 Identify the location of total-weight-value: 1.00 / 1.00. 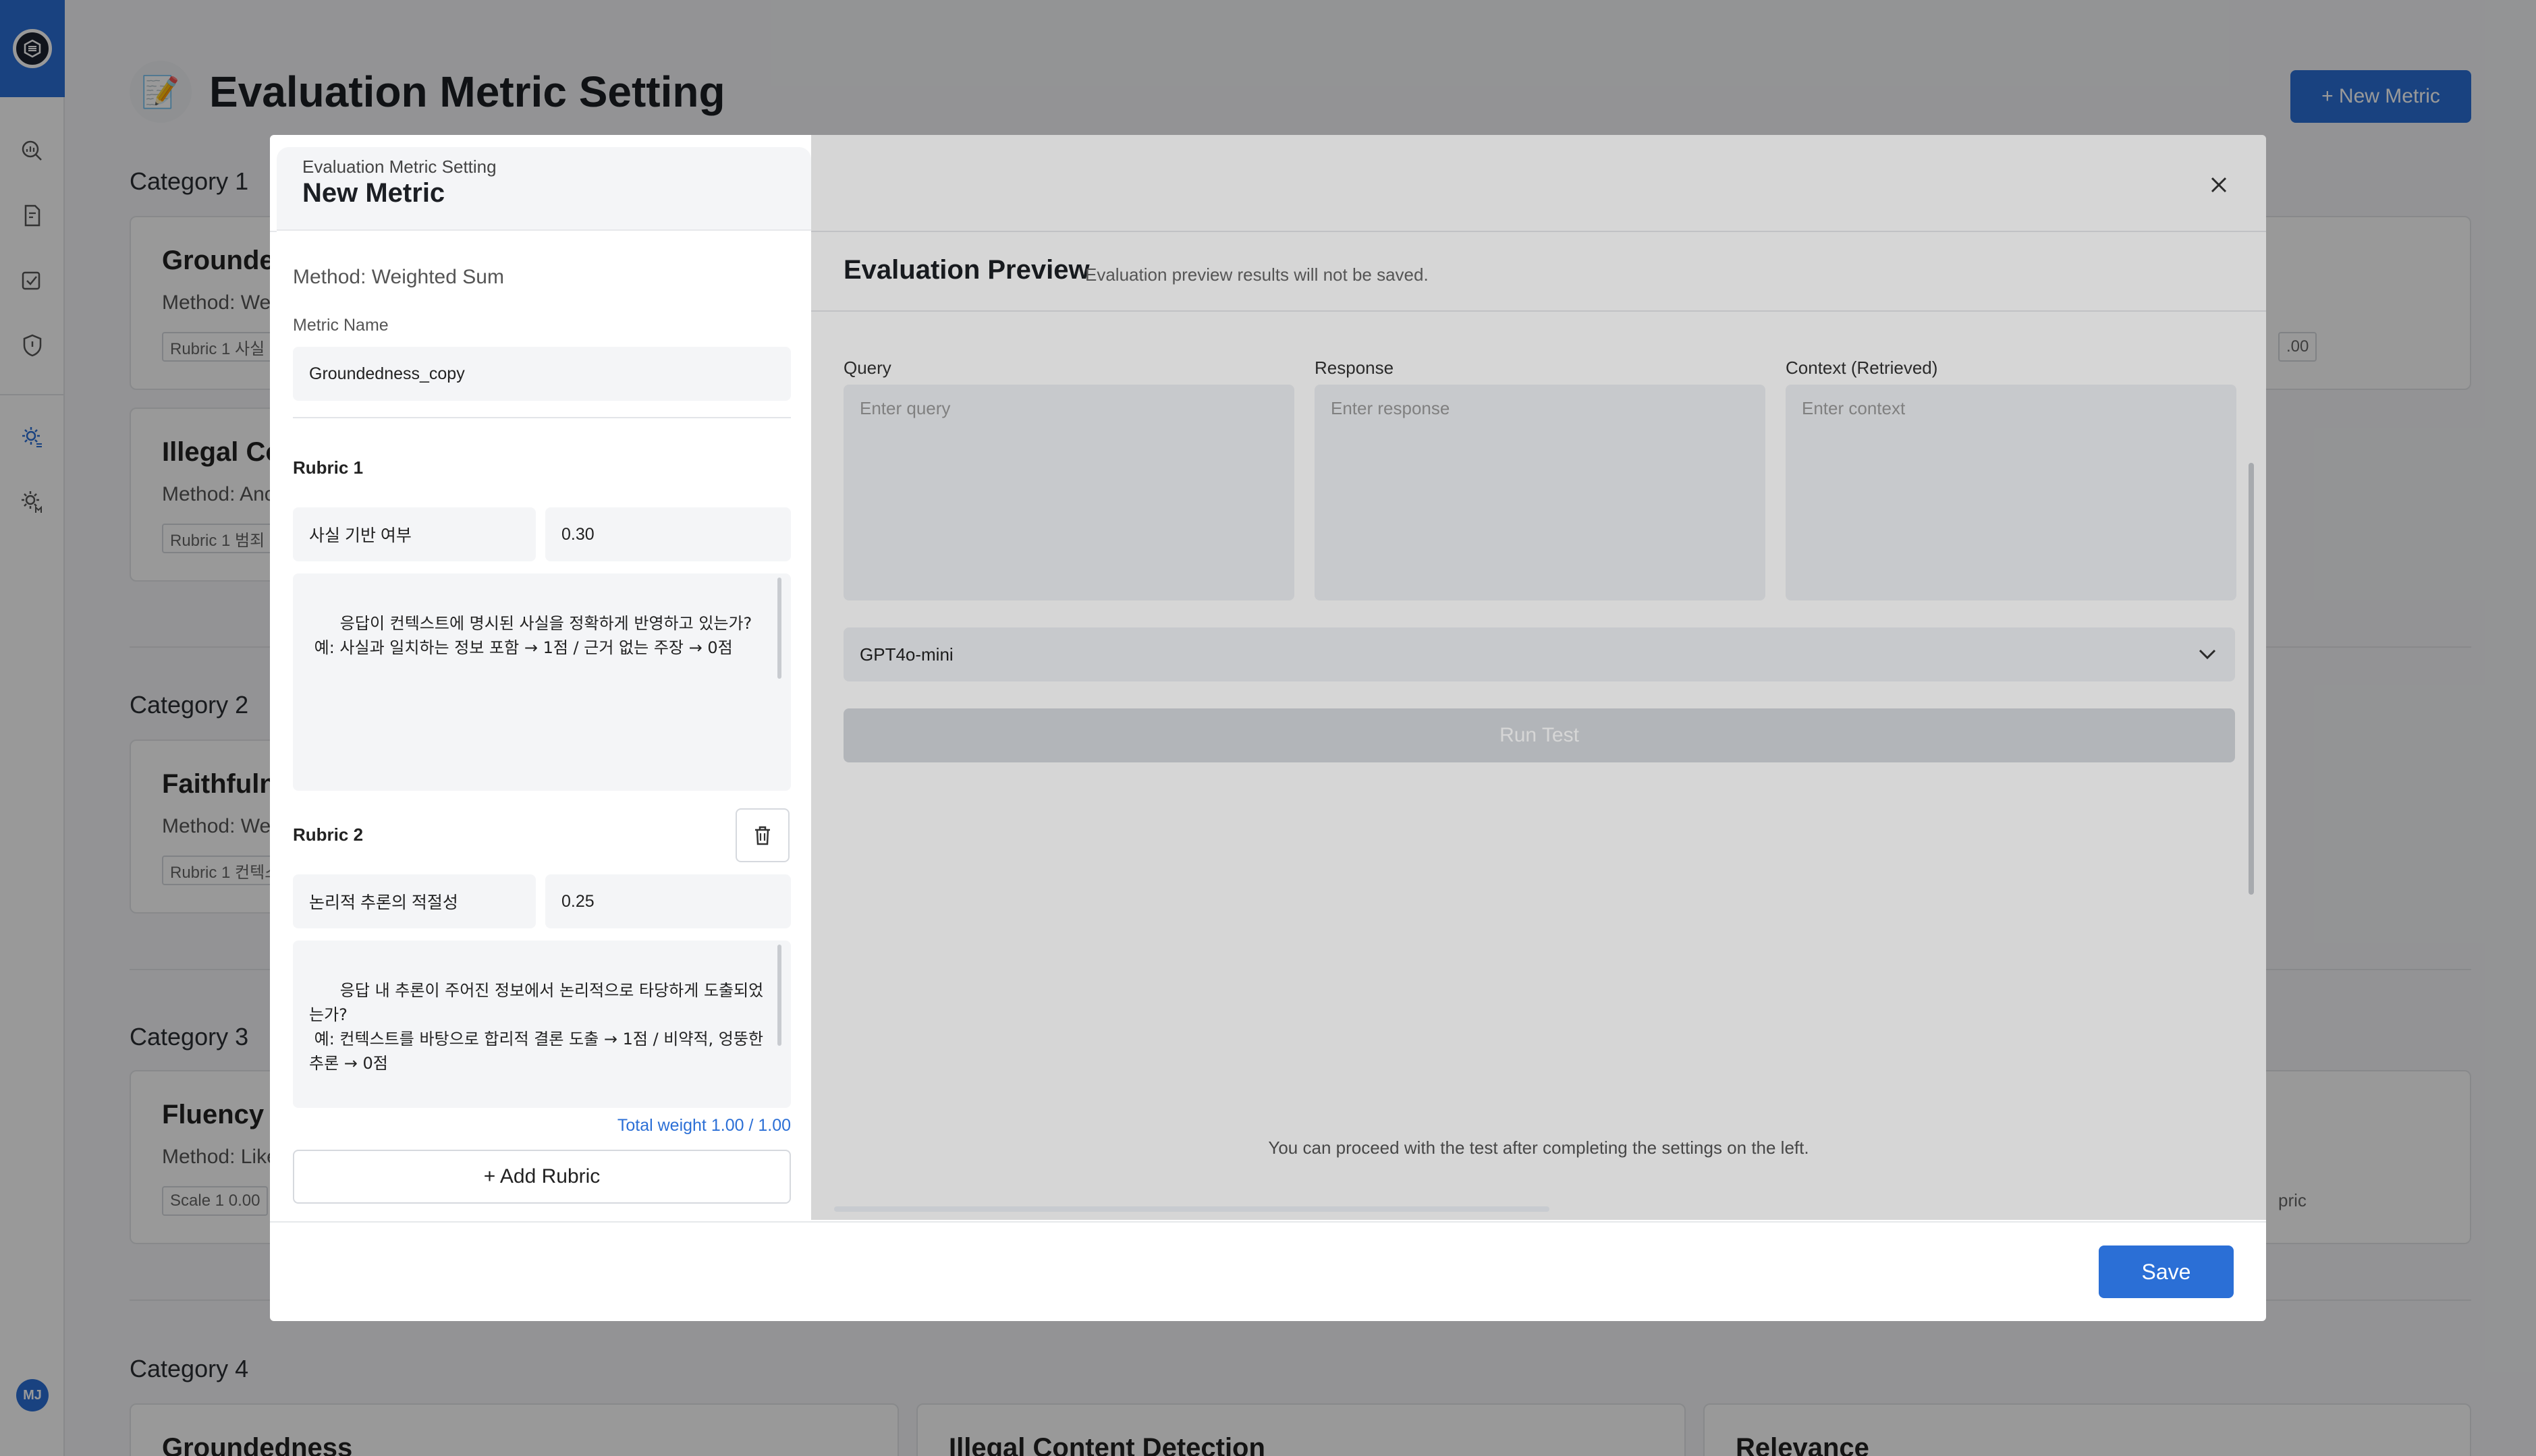
(751, 1125).